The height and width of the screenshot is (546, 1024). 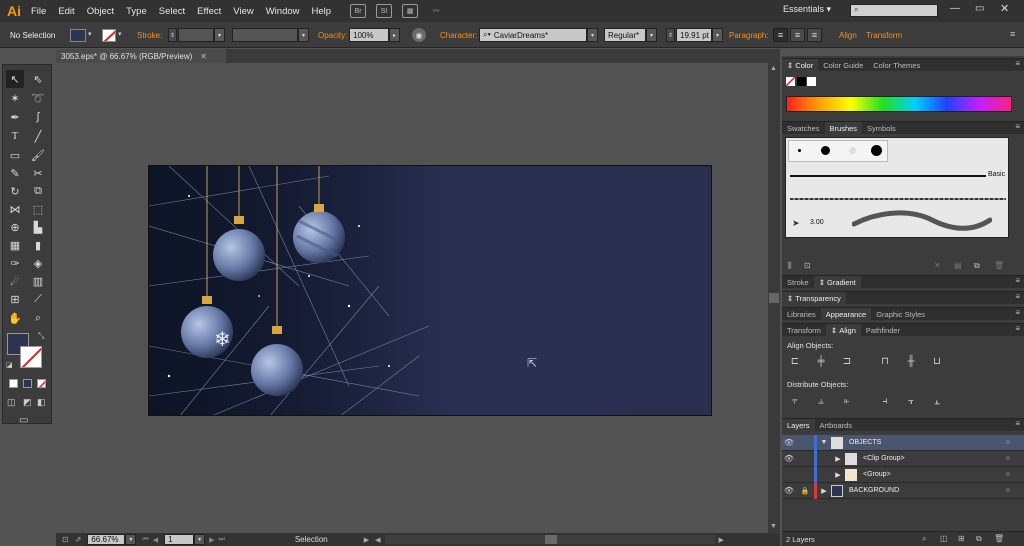 What do you see at coordinates (801, 81) in the screenshot?
I see `black-swatch` at bounding box center [801, 81].